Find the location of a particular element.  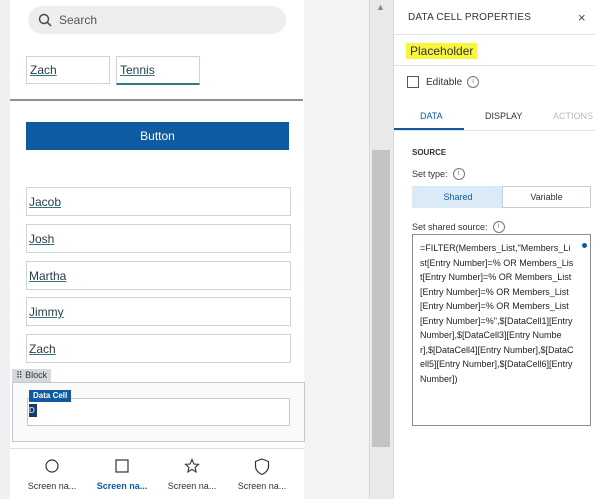

primary-button: Button is located at coordinates (157, 136).